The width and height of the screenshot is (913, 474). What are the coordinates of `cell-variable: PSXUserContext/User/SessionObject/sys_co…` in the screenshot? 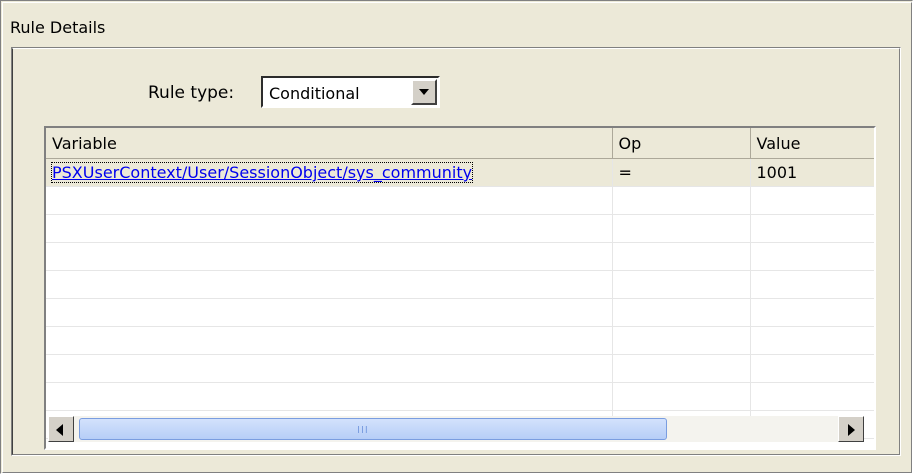 It's located at (329, 172).